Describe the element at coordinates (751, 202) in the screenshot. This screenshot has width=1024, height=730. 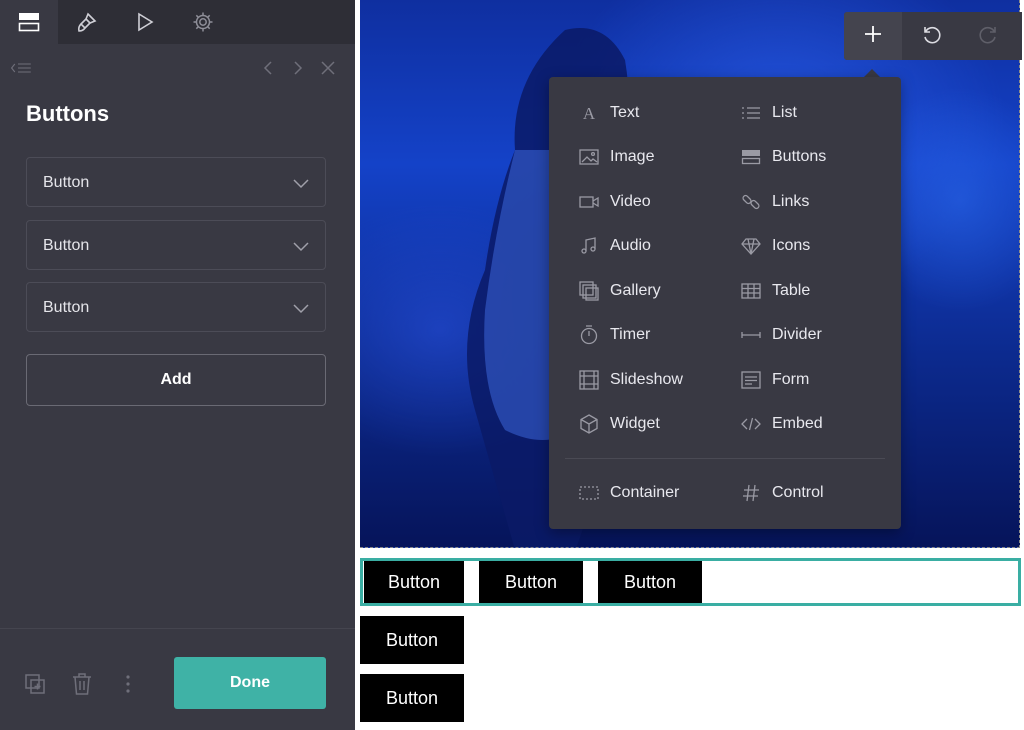
I see `links-icon` at that location.